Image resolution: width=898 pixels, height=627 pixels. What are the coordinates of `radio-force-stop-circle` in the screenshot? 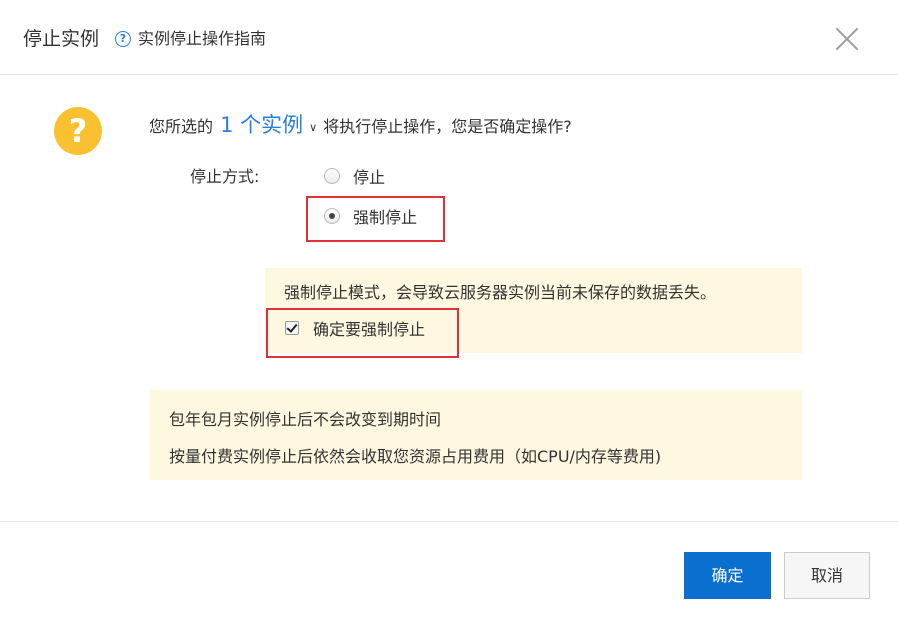 It's located at (332, 216).